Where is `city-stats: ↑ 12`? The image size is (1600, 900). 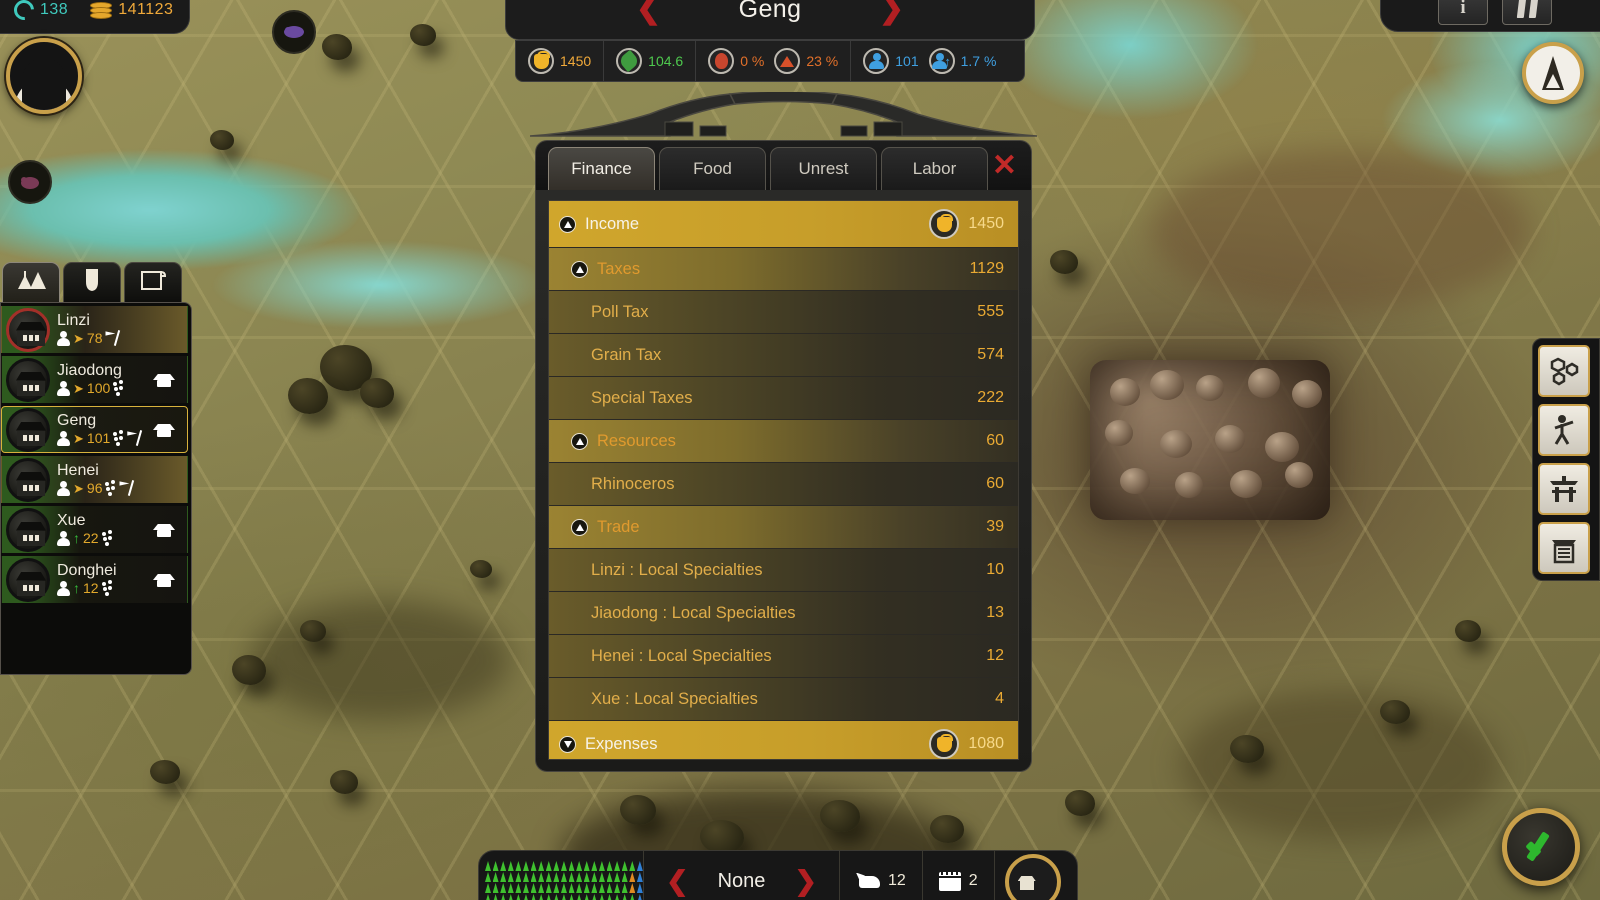
city-stats: ↑ 12 is located at coordinates (87, 588).